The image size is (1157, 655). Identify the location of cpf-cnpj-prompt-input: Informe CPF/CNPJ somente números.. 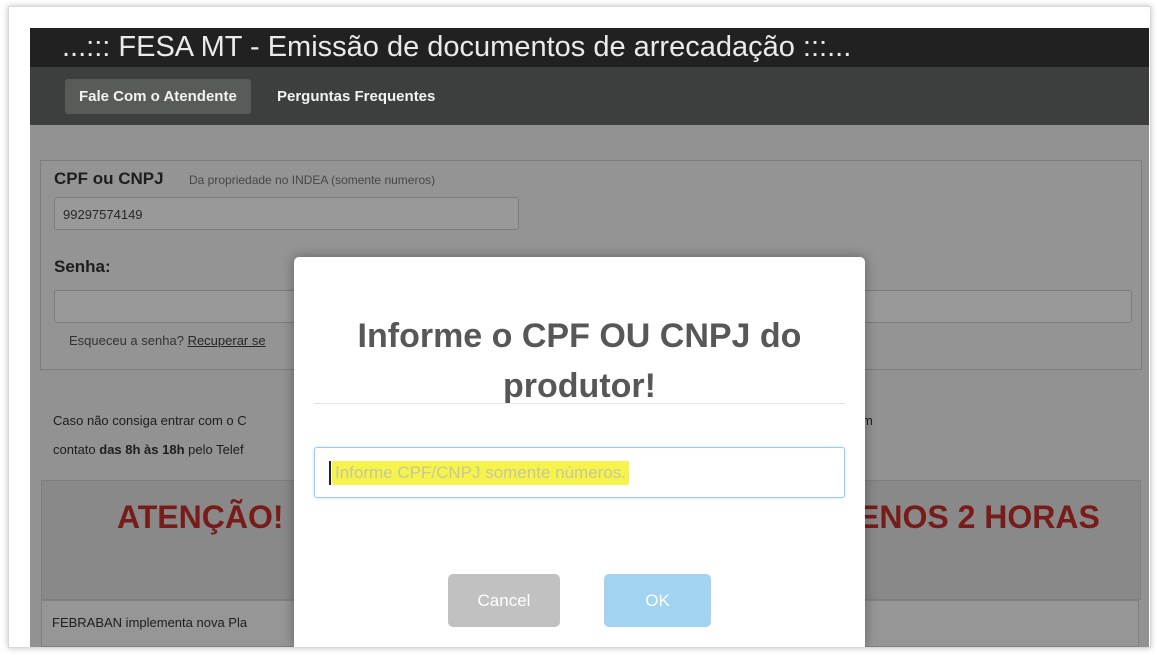
(579, 472).